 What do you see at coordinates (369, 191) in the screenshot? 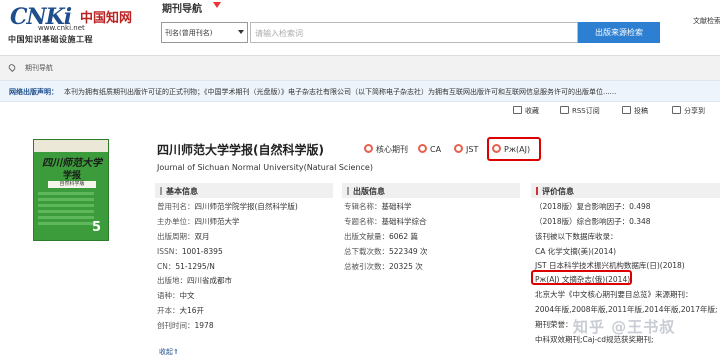
I see `publish-heading-text: 出版信息` at bounding box center [369, 191].